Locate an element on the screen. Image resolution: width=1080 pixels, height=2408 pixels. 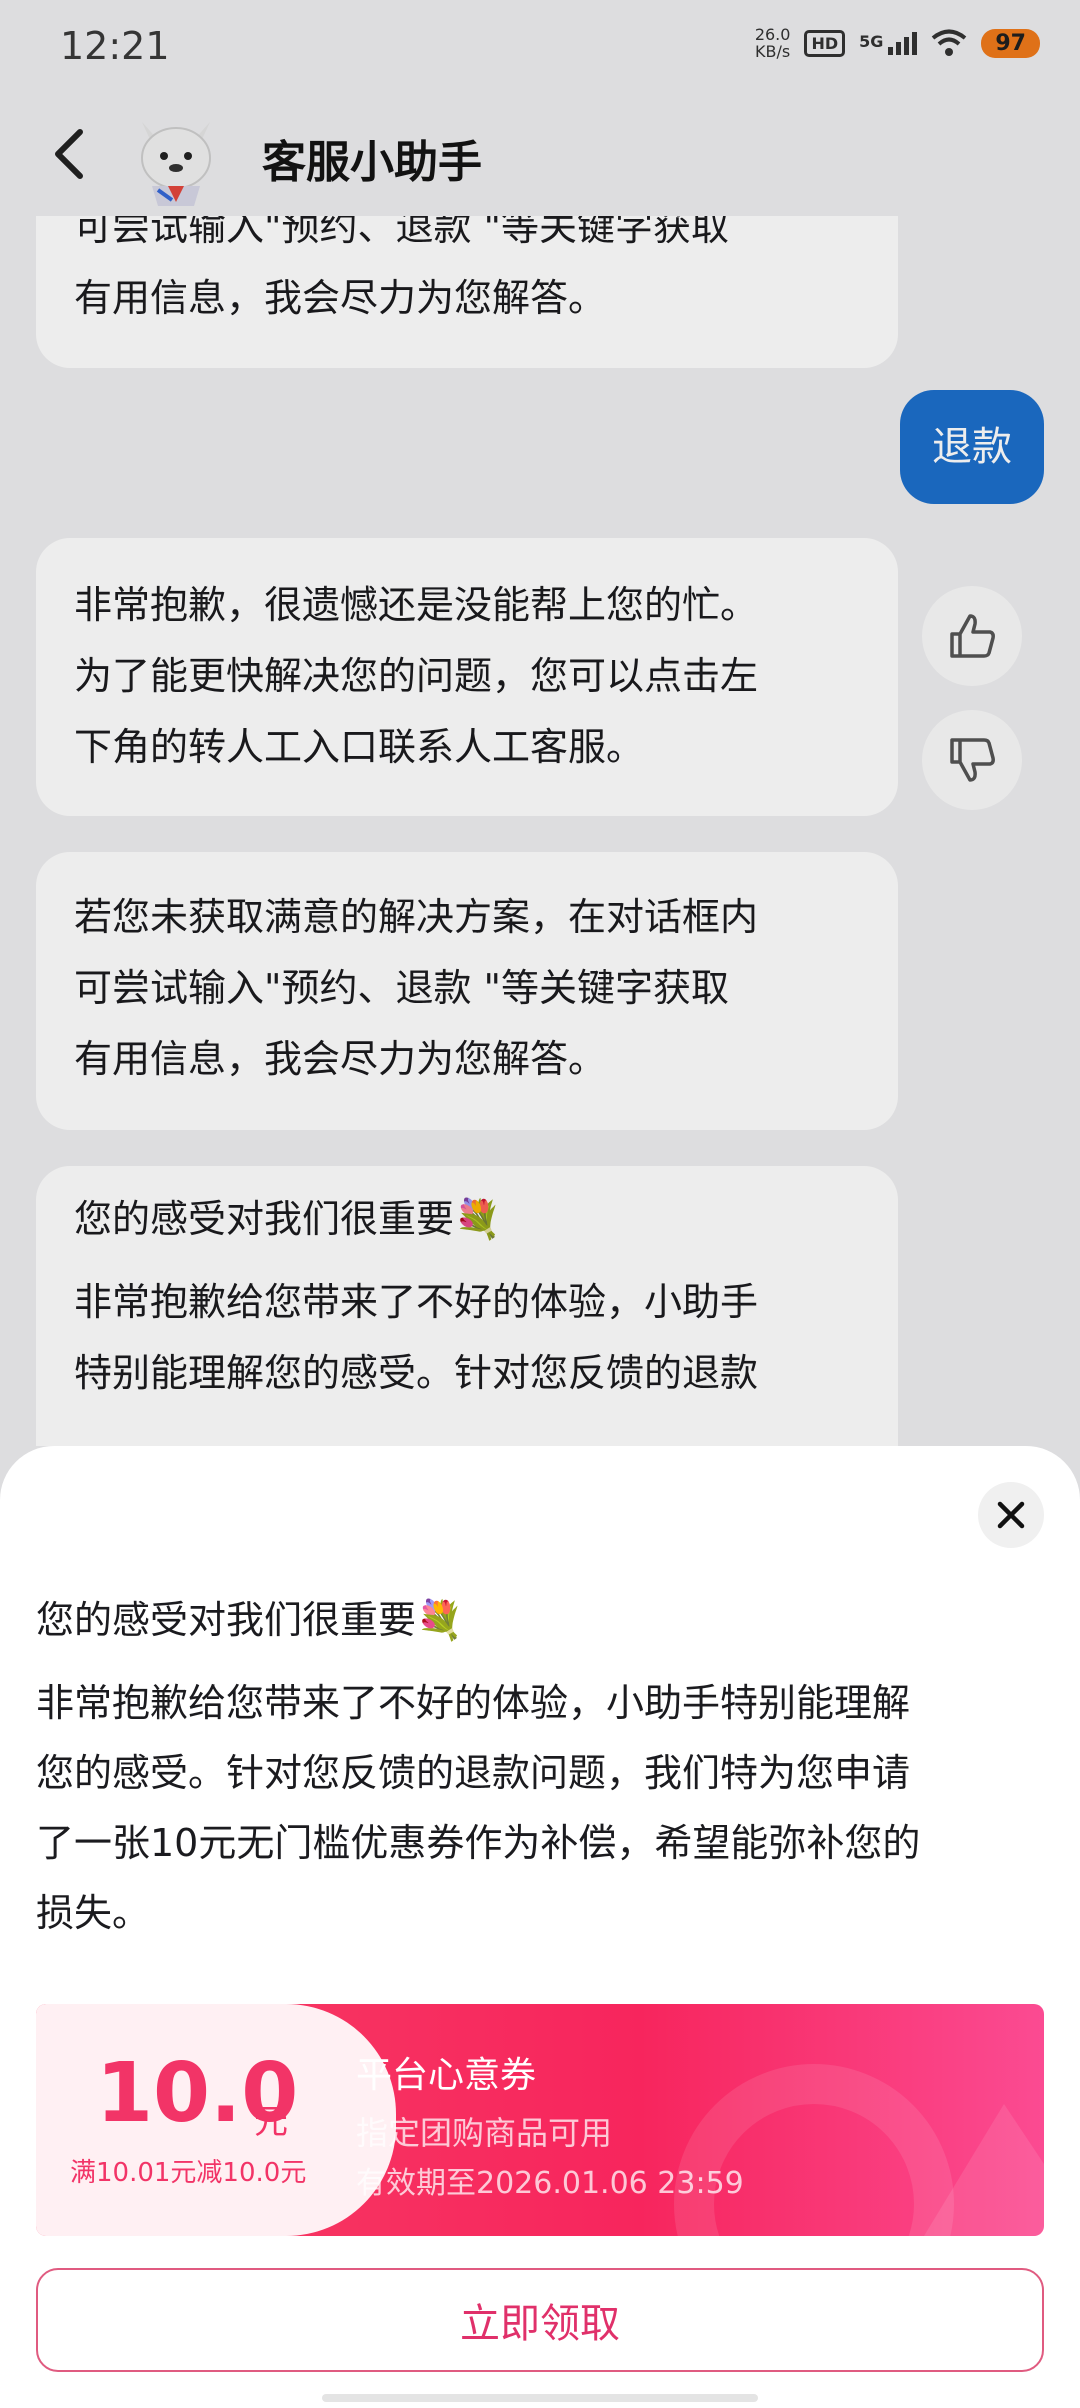
close-icon is located at coordinates (1011, 1515).